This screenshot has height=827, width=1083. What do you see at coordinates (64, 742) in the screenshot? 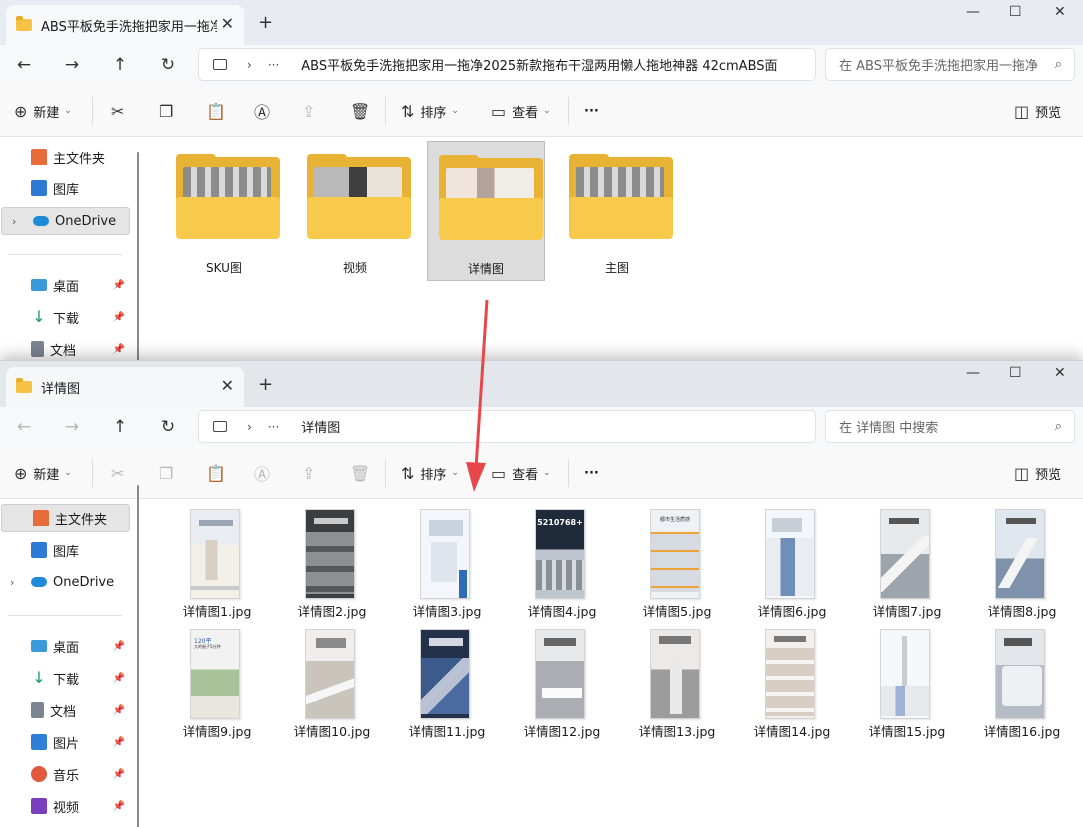
I see `sidebar-item-pictures: 图片 📌` at bounding box center [64, 742].